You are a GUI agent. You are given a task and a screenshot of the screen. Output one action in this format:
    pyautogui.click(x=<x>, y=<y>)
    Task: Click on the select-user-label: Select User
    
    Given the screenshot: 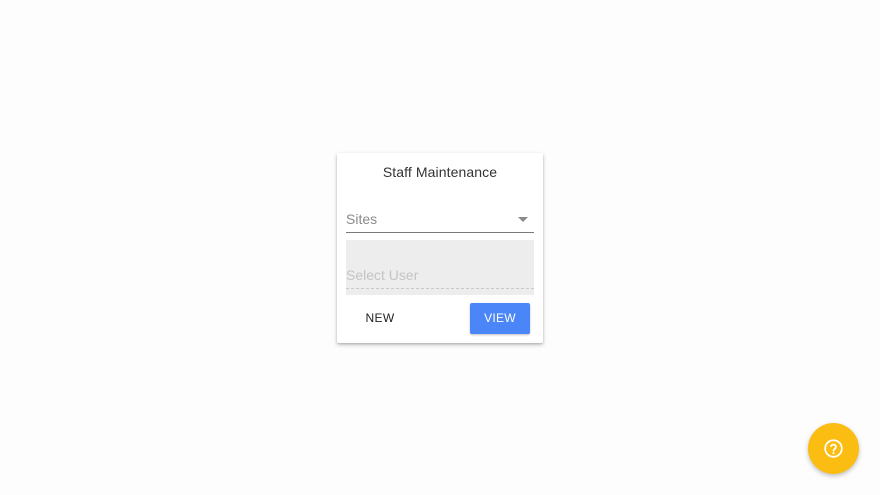 What is the action you would take?
    pyautogui.click(x=382, y=275)
    